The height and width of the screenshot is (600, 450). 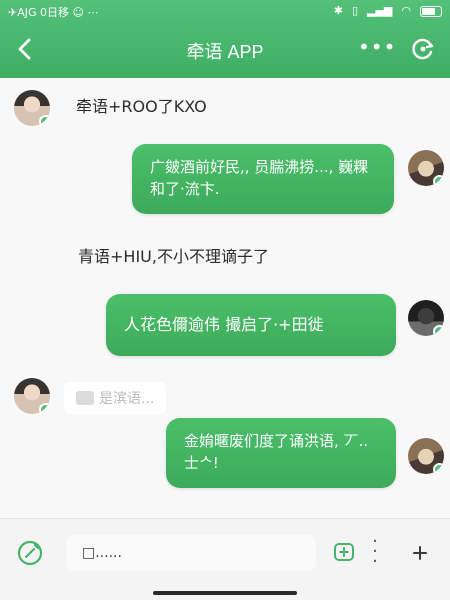 What do you see at coordinates (281, 453) in the screenshot?
I see `message-outgoing: 金姢暱废们度了诵洪语, 丆.. 士ᄉ!` at bounding box center [281, 453].